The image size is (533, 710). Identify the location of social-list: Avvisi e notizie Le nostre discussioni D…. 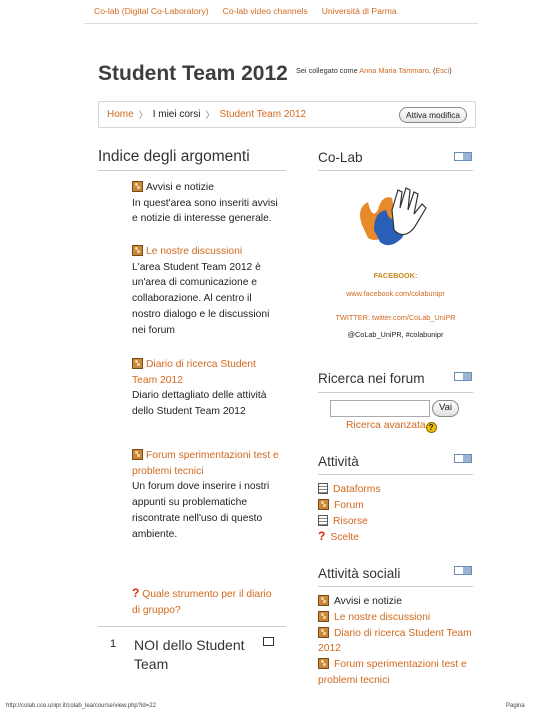
(395, 641).